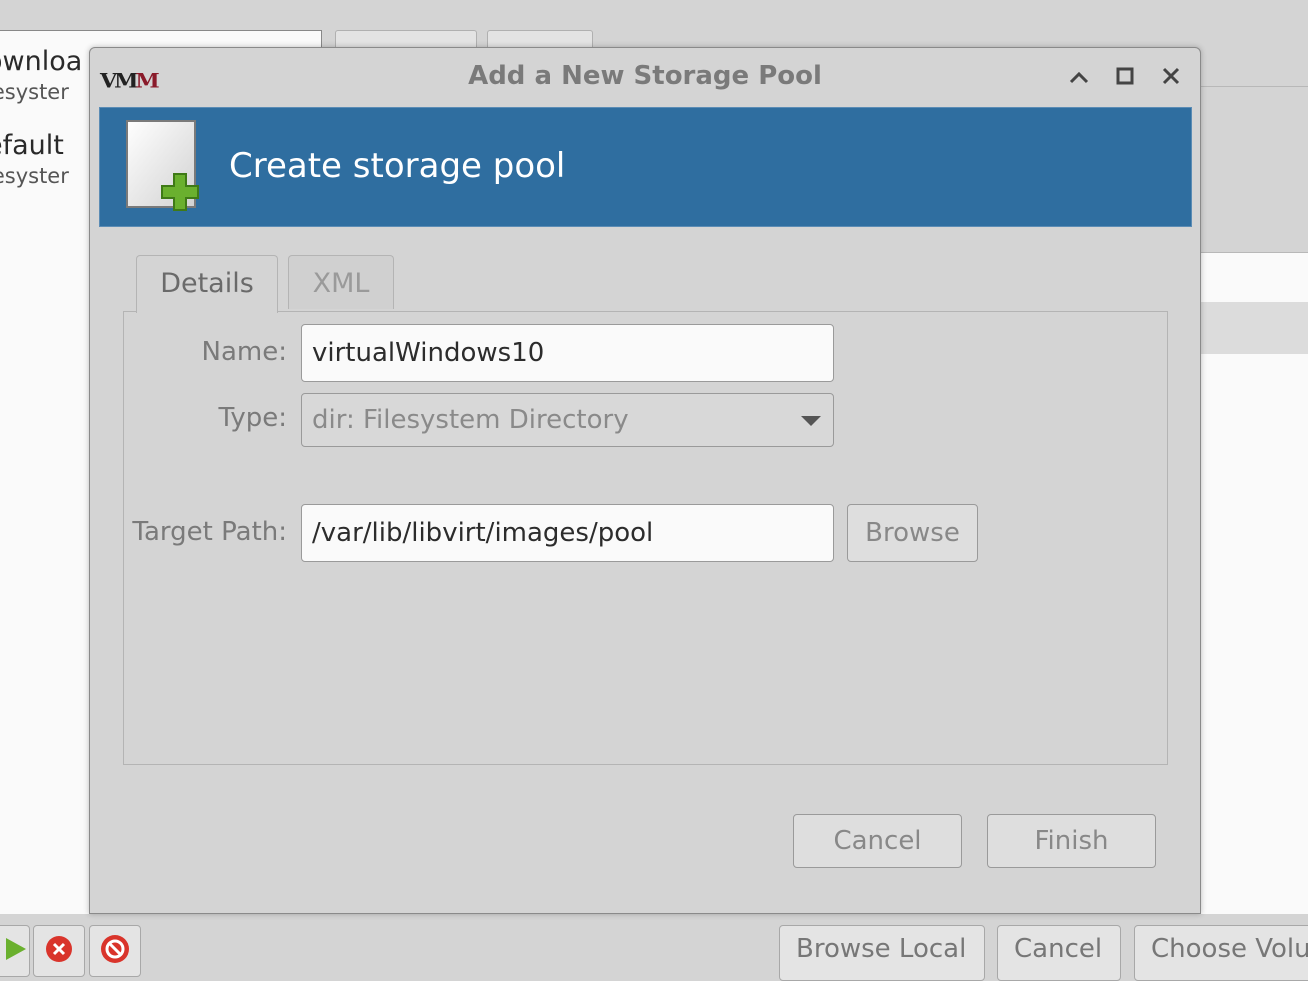 The height and width of the screenshot is (981, 1308). I want to click on tab-details: Details, so click(207, 284).